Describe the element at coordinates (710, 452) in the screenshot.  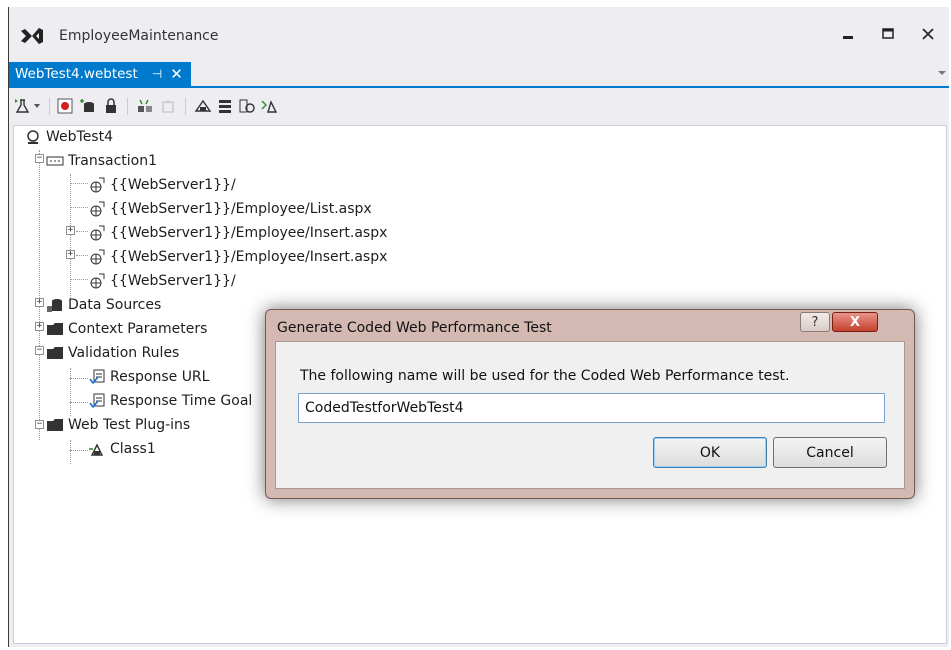
I see `ok-button: OK` at that location.